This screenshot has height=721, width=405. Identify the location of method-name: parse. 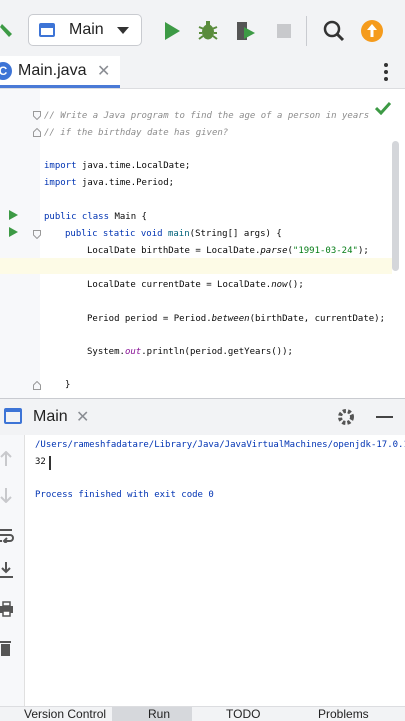
(274, 251).